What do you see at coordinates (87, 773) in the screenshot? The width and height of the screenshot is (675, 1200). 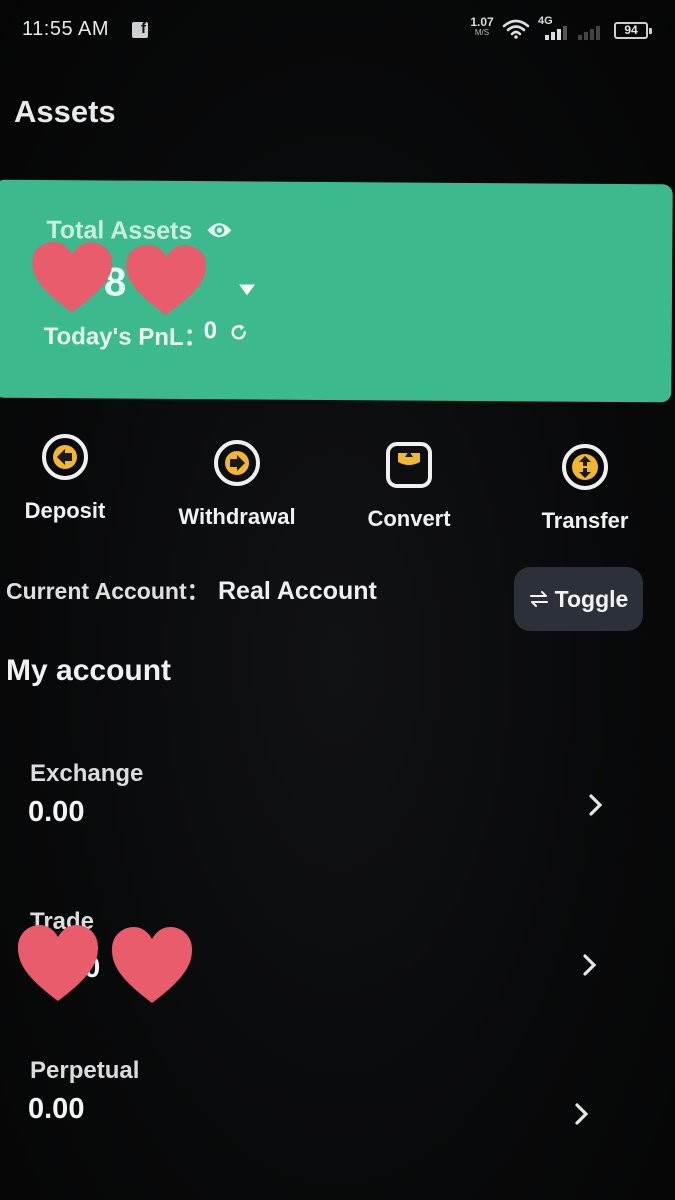 I see `account-name: Exchange` at bounding box center [87, 773].